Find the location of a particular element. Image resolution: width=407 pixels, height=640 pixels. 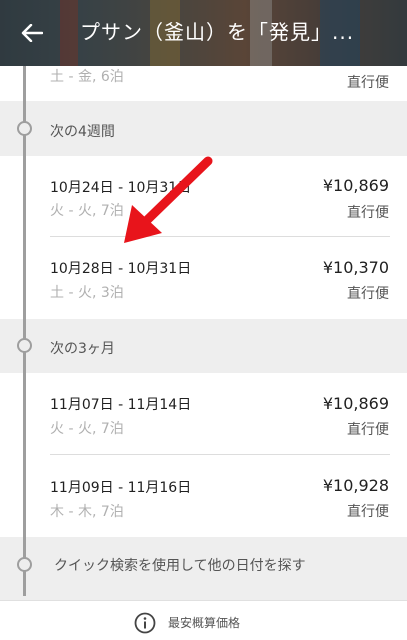

result-row: 11月07日 - 11月14日 火 - 火, 7泊 ¥10,869 直行便 is located at coordinates (203, 413).